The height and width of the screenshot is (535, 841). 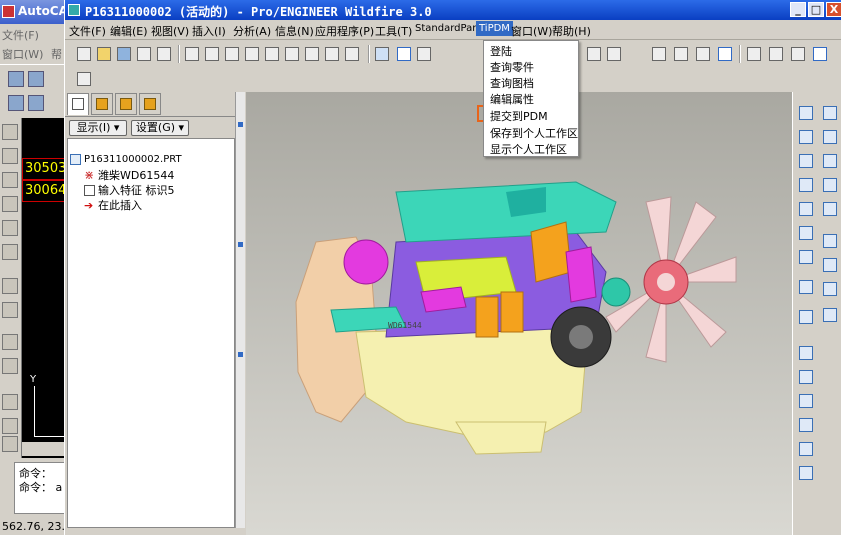 What do you see at coordinates (160, 128) in the screenshot?
I see `settings-dropdown: 设置(G) ▾` at bounding box center [160, 128].